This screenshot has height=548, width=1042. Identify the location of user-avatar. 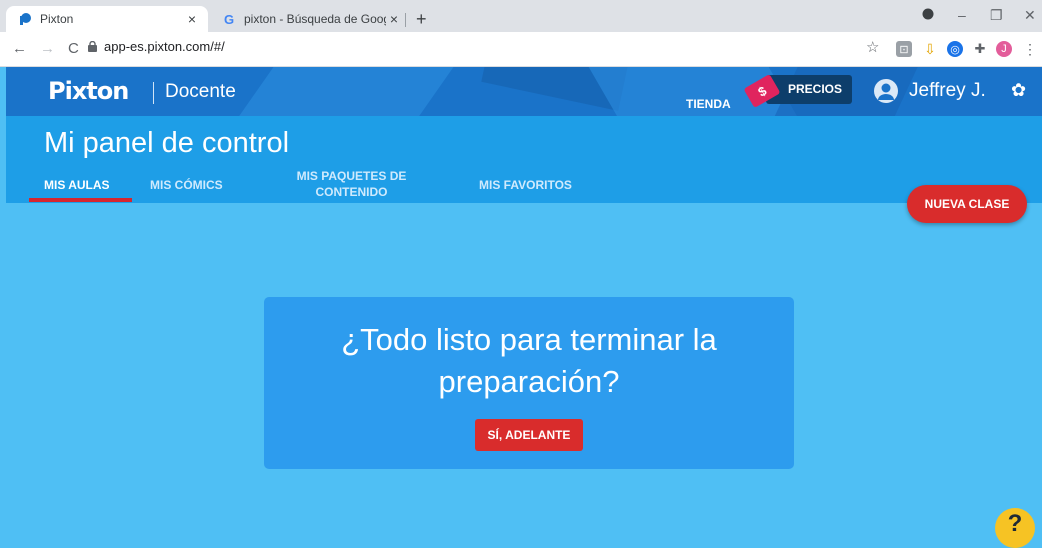
(886, 91).